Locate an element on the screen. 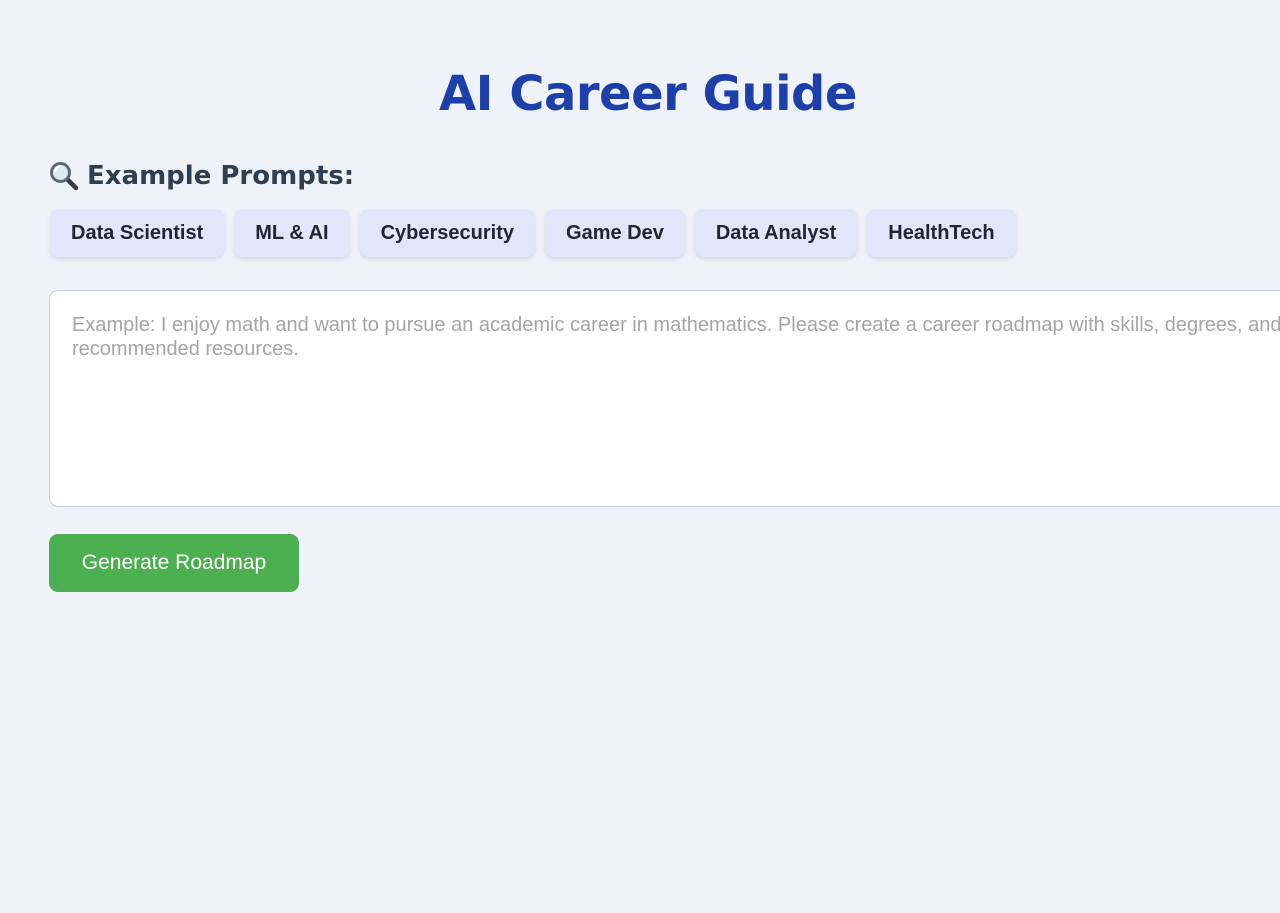  example-prompts-heading: Example Prompts: is located at coordinates (201, 176).